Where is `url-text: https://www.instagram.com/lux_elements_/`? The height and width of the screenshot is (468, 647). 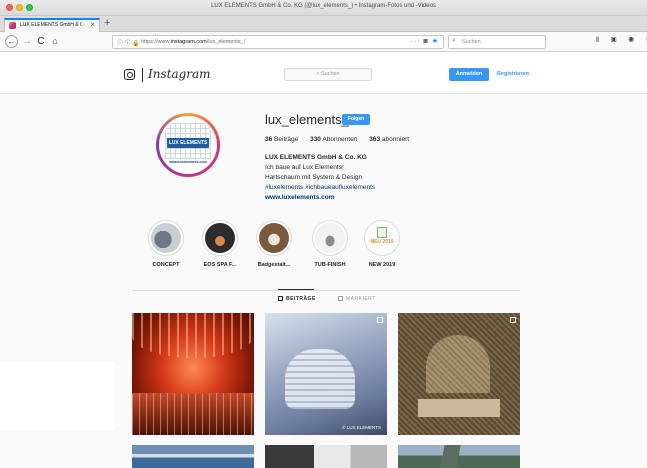
url-text: https://www.instagram.com/lux_elements_/ is located at coordinates (193, 42).